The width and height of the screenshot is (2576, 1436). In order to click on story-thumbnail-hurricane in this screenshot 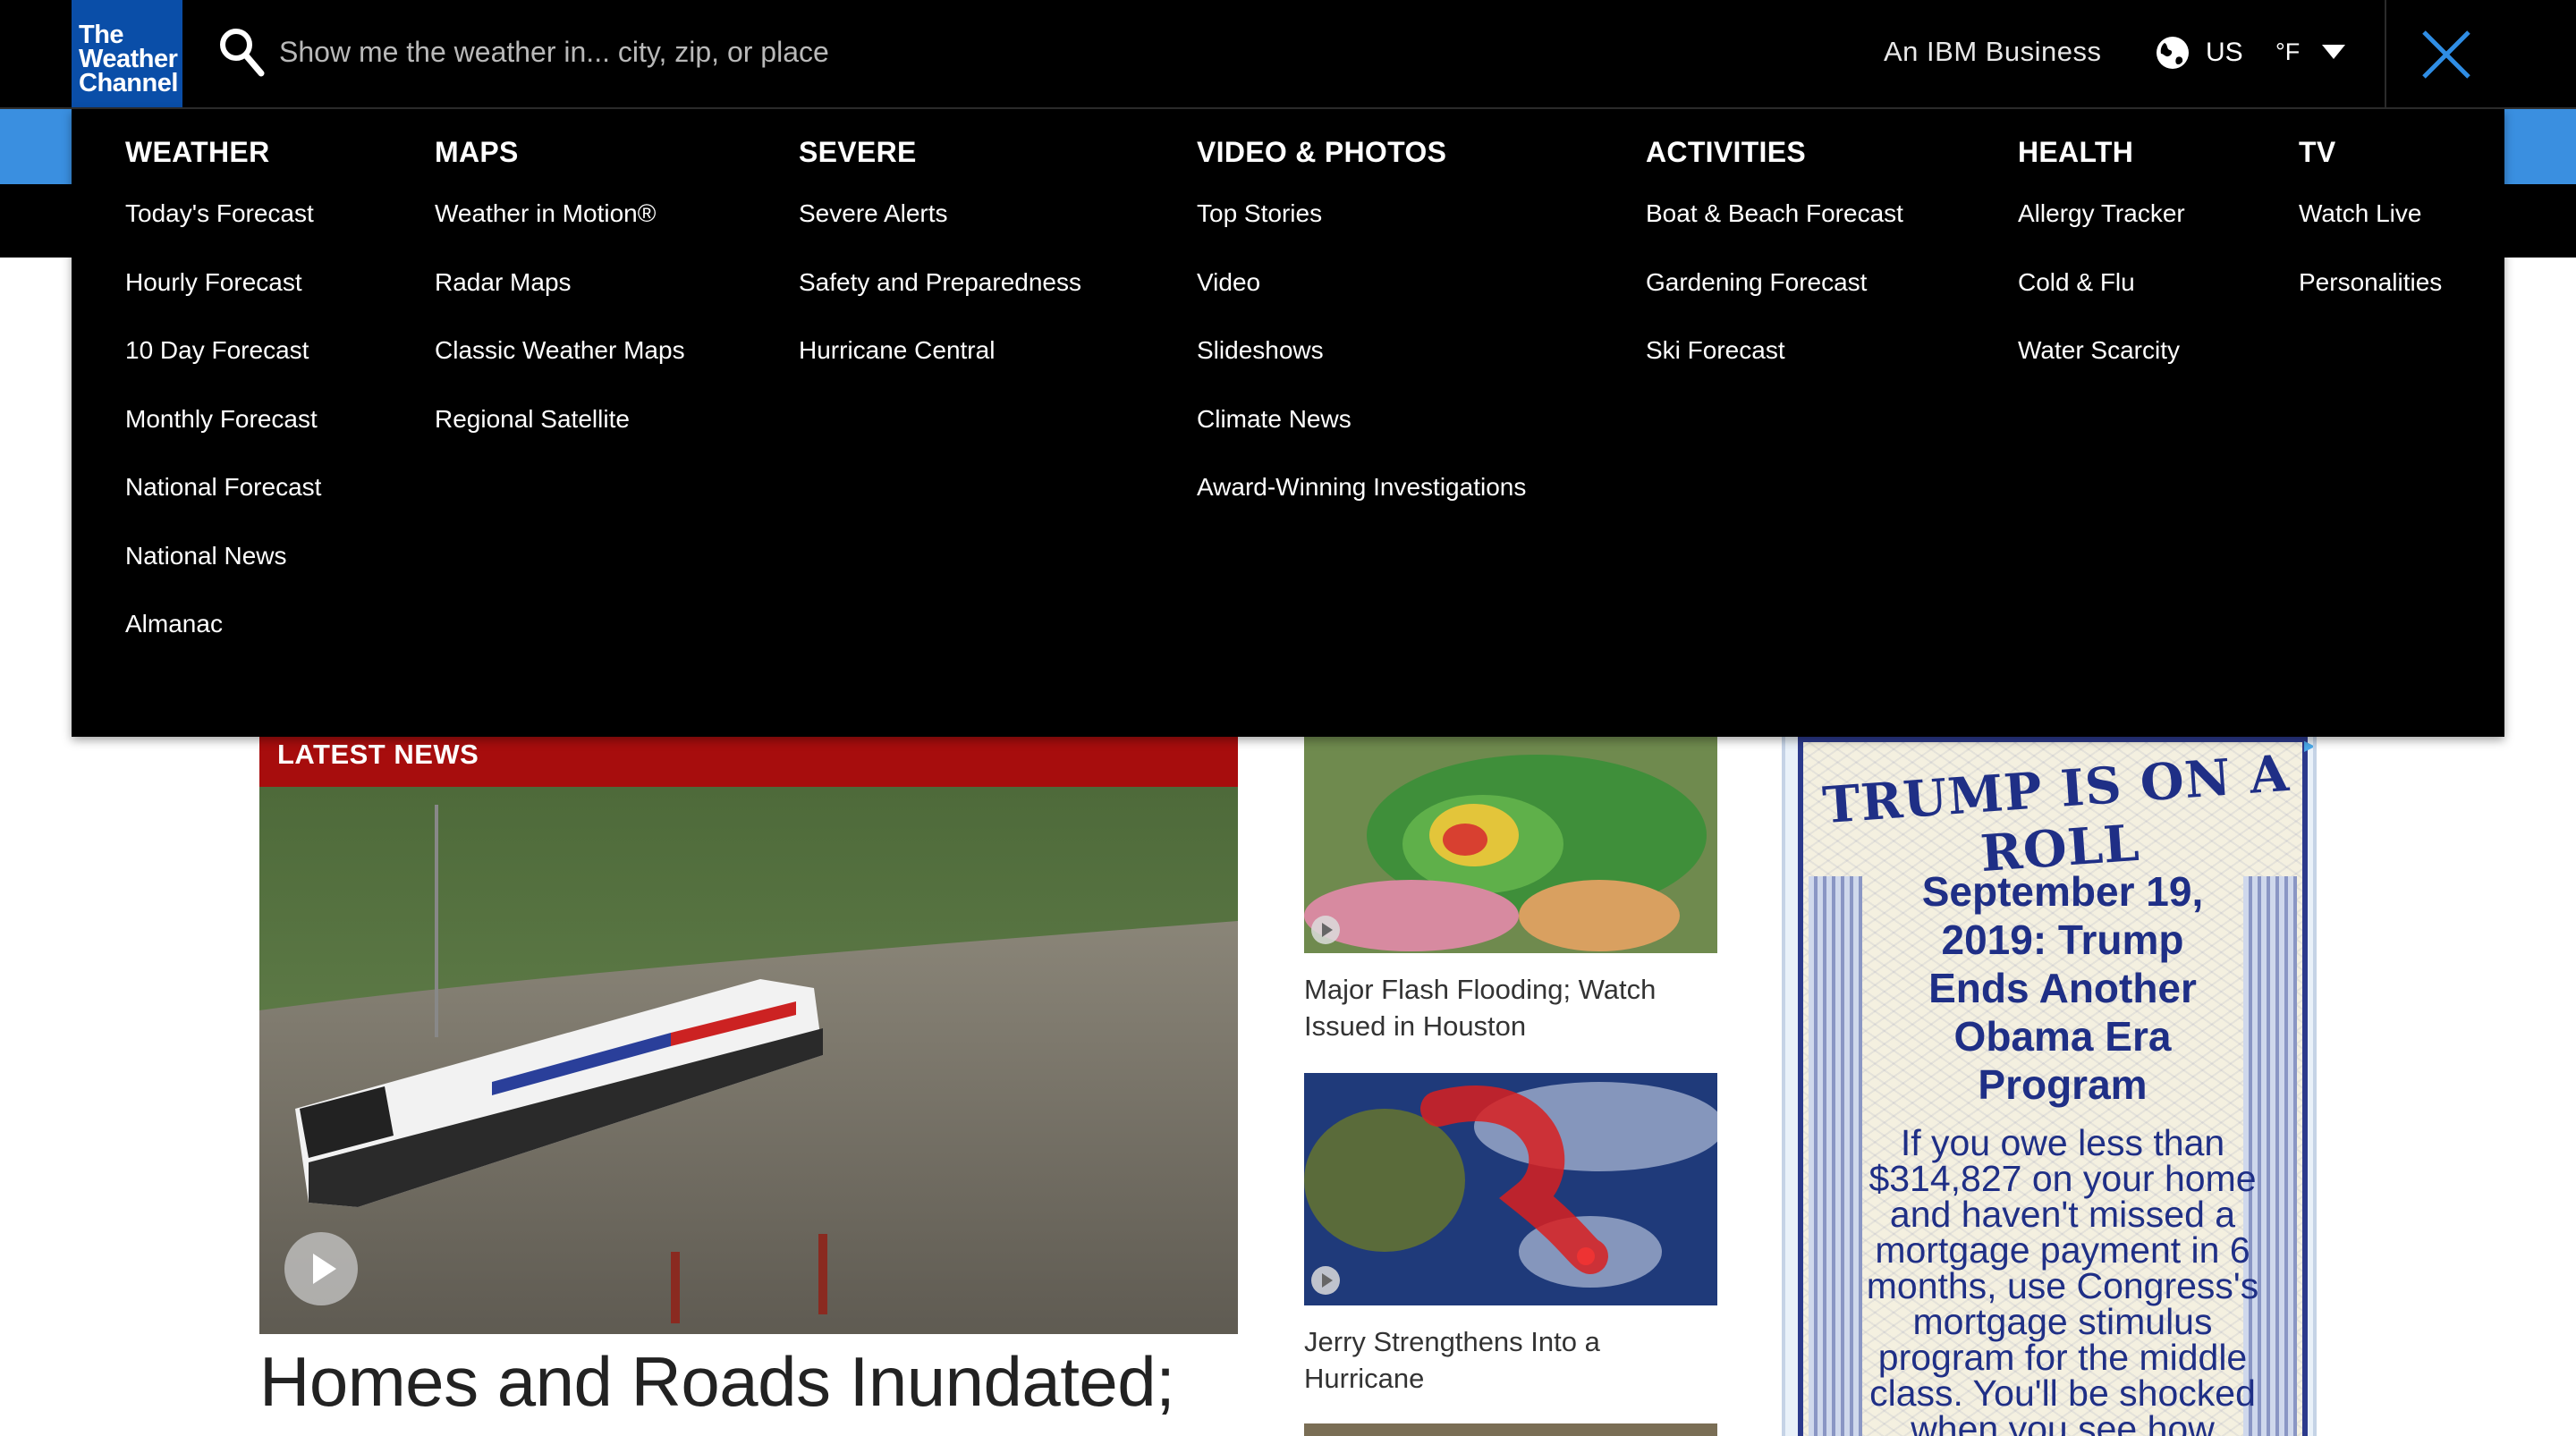, I will do `click(1510, 1189)`.